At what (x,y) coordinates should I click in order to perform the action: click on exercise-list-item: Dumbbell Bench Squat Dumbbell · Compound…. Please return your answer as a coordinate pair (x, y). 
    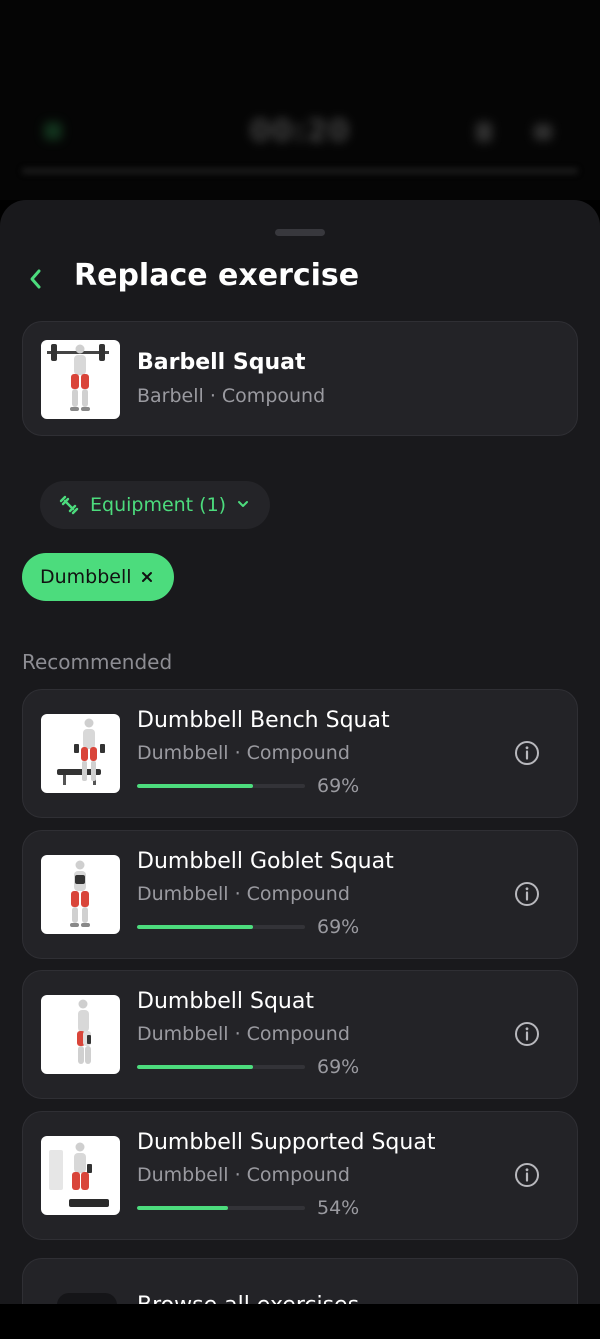
    Looking at the image, I should click on (300, 753).